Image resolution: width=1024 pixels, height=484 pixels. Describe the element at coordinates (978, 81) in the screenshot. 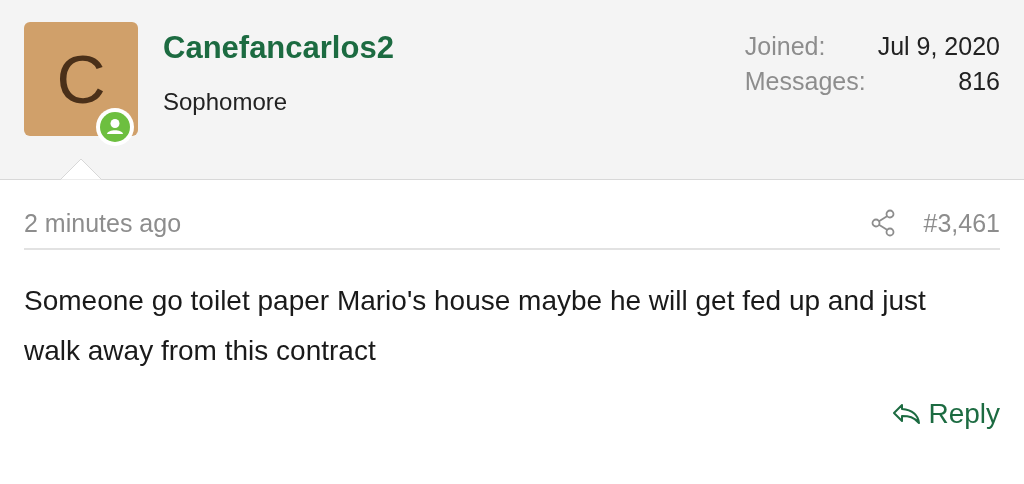

I see `stat-value: 816` at that location.